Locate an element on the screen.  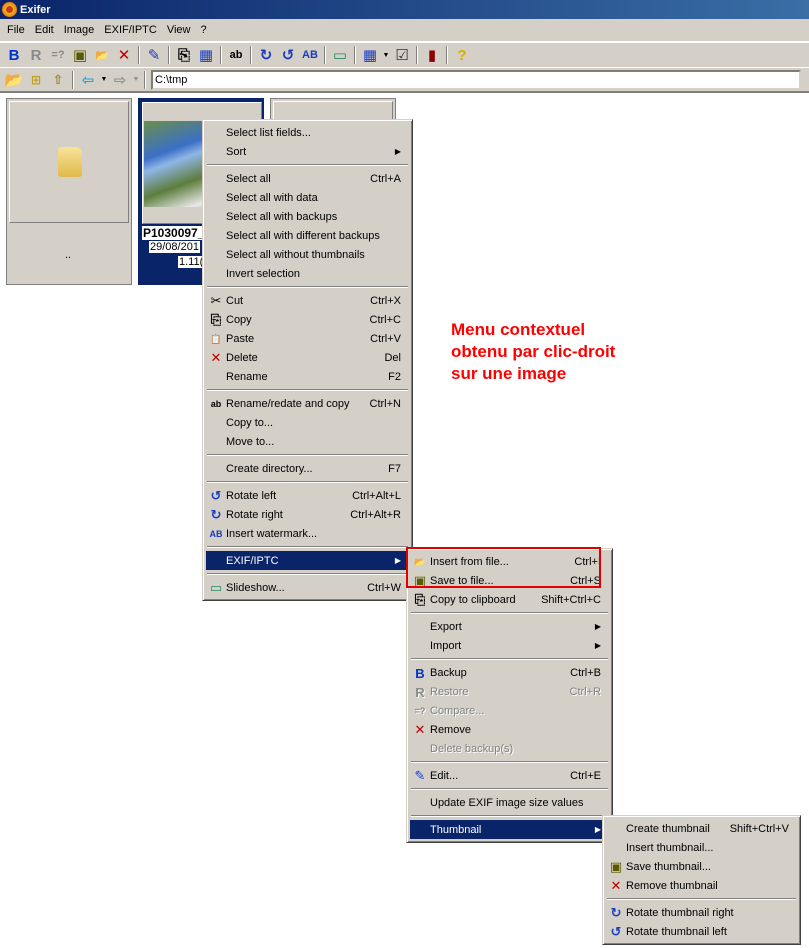
menu-image: Image is located at coordinates (79, 30).